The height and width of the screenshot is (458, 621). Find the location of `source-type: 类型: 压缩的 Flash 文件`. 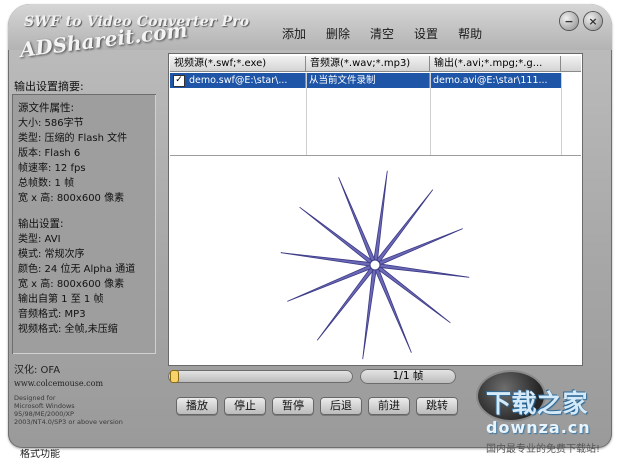

source-type: 类型: 压缩的 Flash 文件 is located at coordinates (73, 138).